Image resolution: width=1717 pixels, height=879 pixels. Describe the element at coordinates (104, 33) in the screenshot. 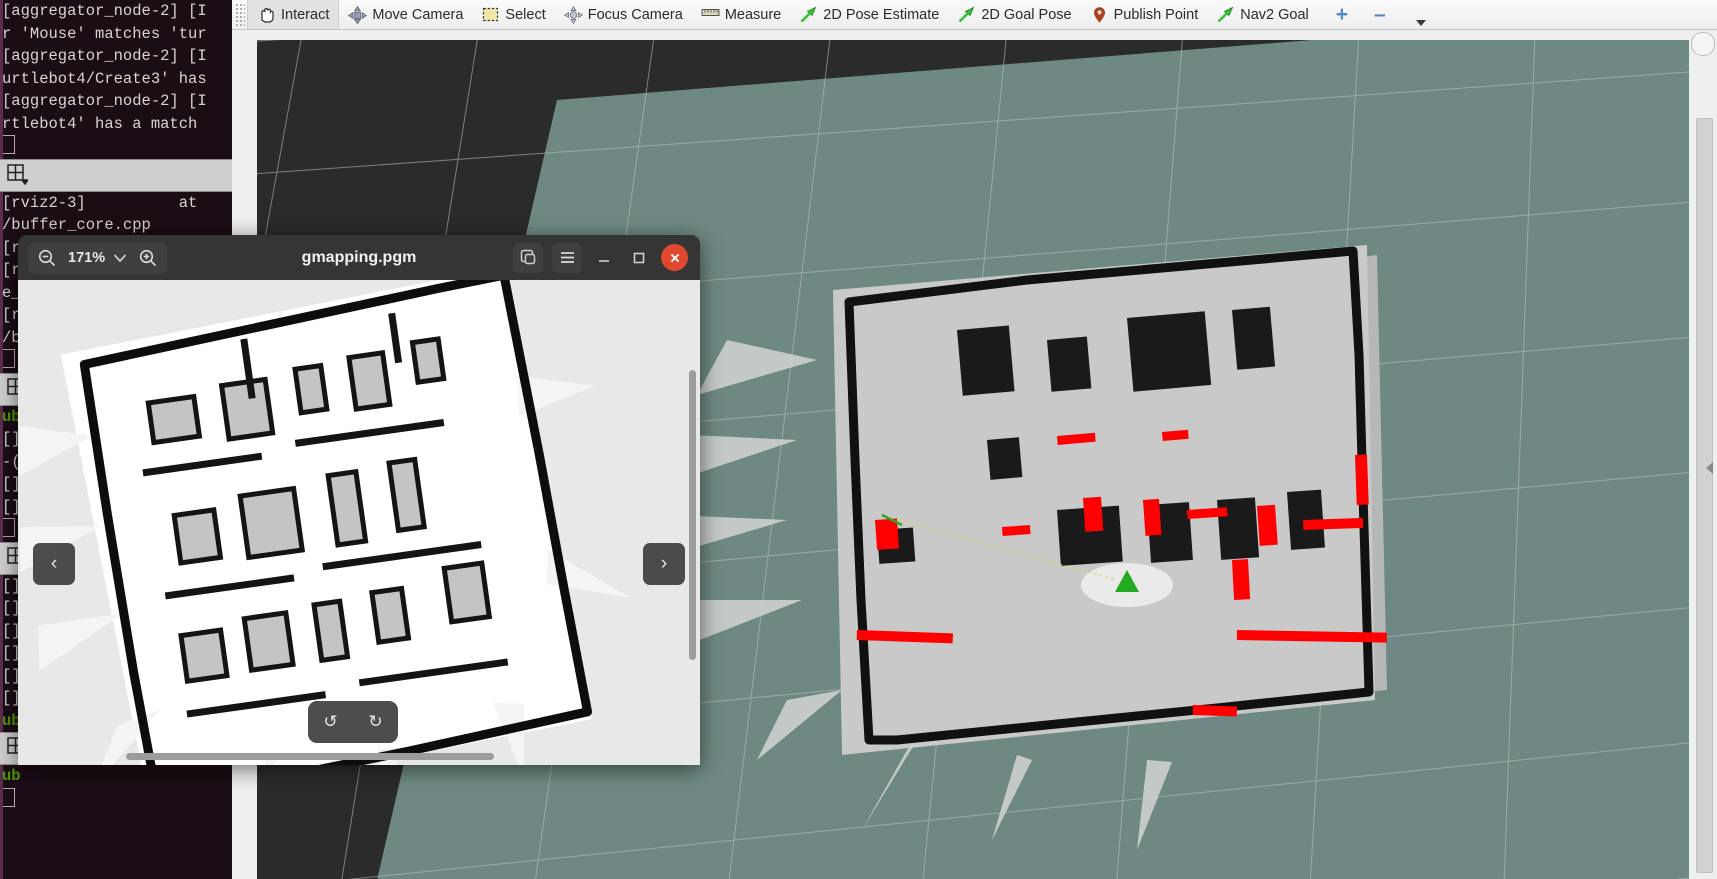

I see `terminal-line: r 'Mouse' matches 'tur` at that location.